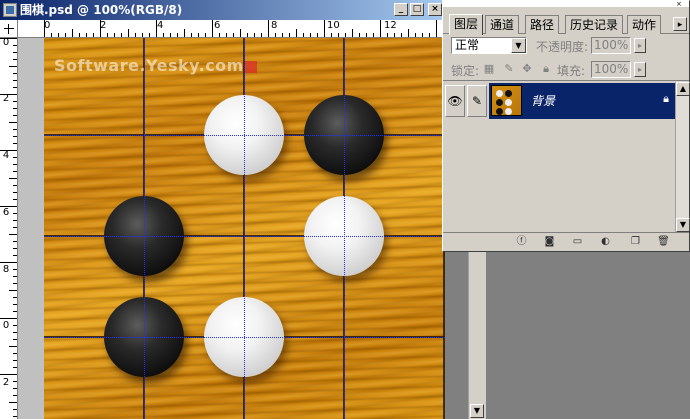 Image resolution: width=690 pixels, height=419 pixels. Describe the element at coordinates (455, 101) in the screenshot. I see `eye-icon: 👁︎` at that location.